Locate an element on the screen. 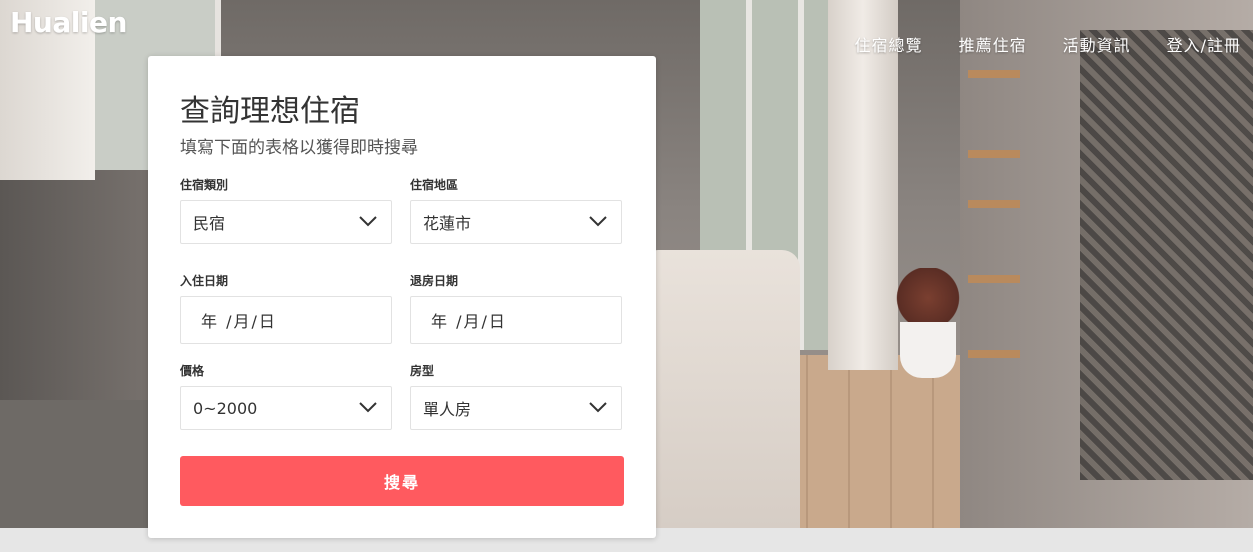 This screenshot has height=552, width=1253. area-value: 花蓮市 is located at coordinates (447, 223).